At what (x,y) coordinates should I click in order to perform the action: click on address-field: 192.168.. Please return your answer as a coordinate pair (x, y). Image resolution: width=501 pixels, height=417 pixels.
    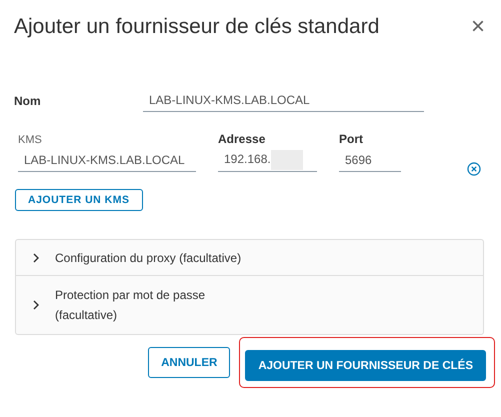
    Looking at the image, I should click on (267, 161).